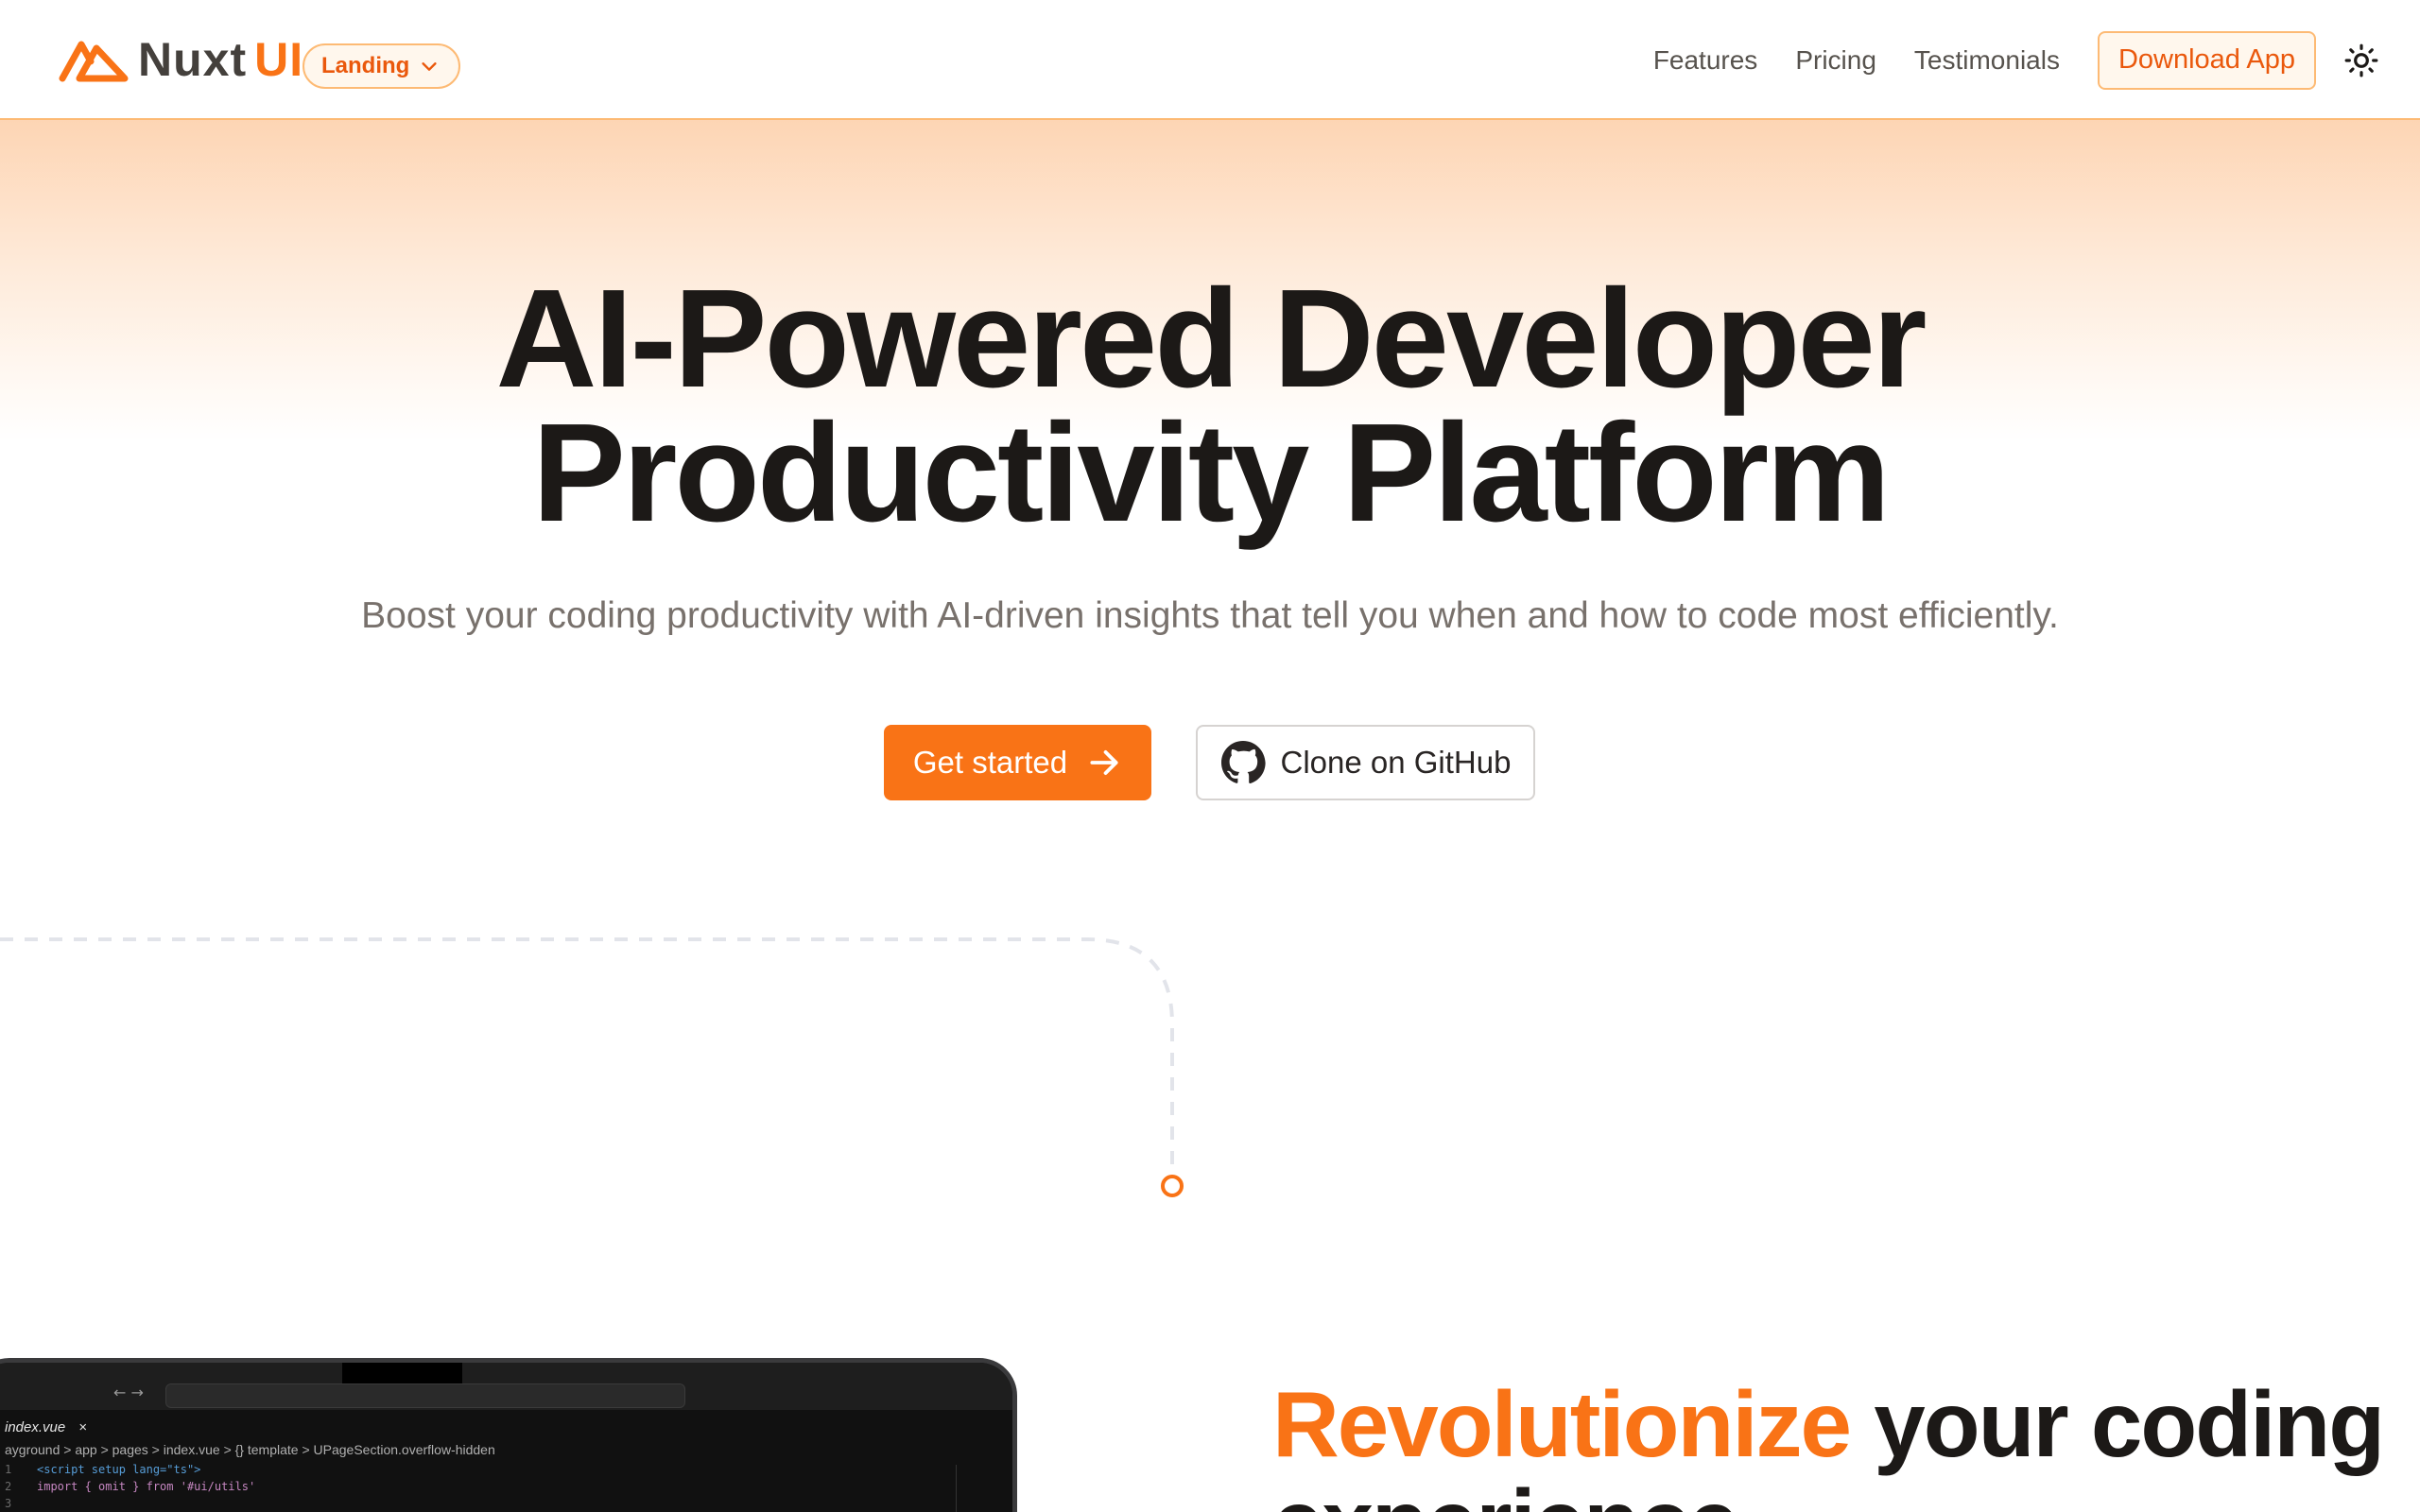  I want to click on template-variant-dropdown: Landing, so click(382, 66).